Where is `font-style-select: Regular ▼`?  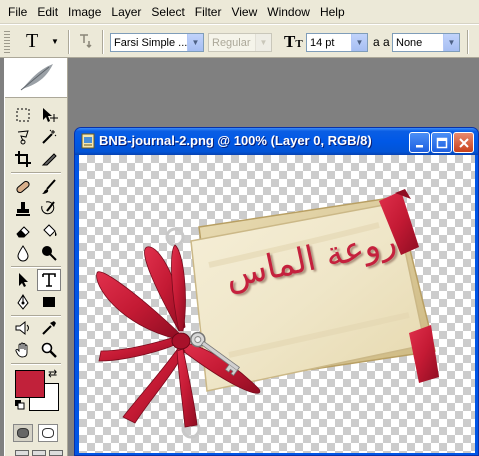
font-style-select: Regular ▼ is located at coordinates (240, 42).